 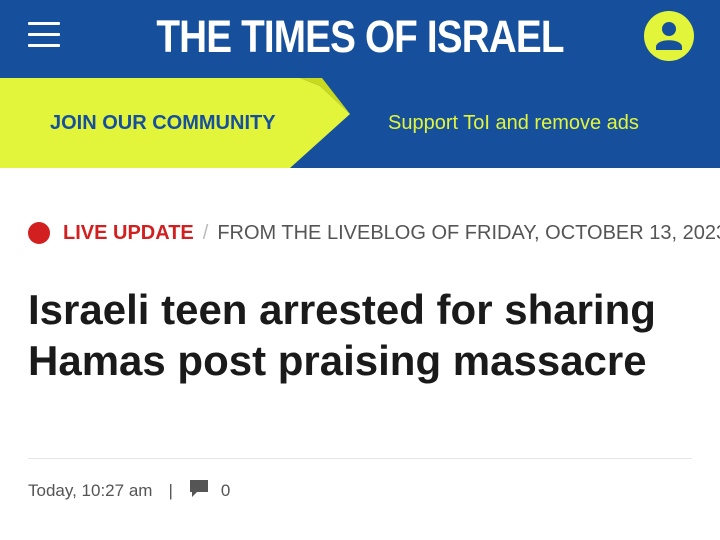 I want to click on site-logo: THE TIMES OF ISRAEL, so click(x=359, y=39).